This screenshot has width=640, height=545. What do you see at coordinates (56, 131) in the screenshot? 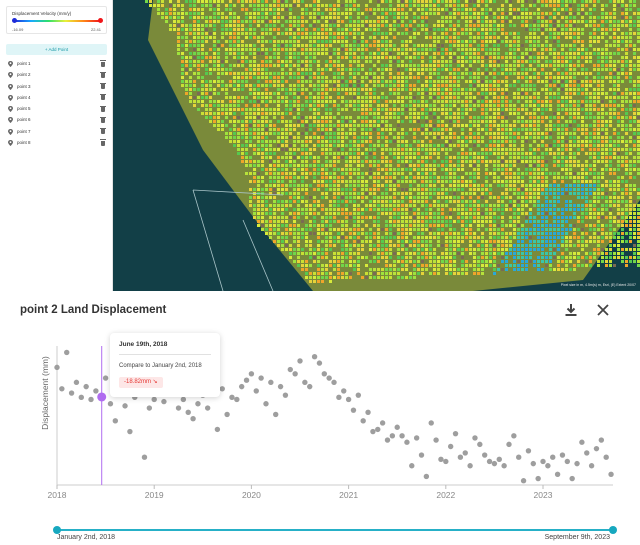
I see `point-list-item: point 7` at bounding box center [56, 131].